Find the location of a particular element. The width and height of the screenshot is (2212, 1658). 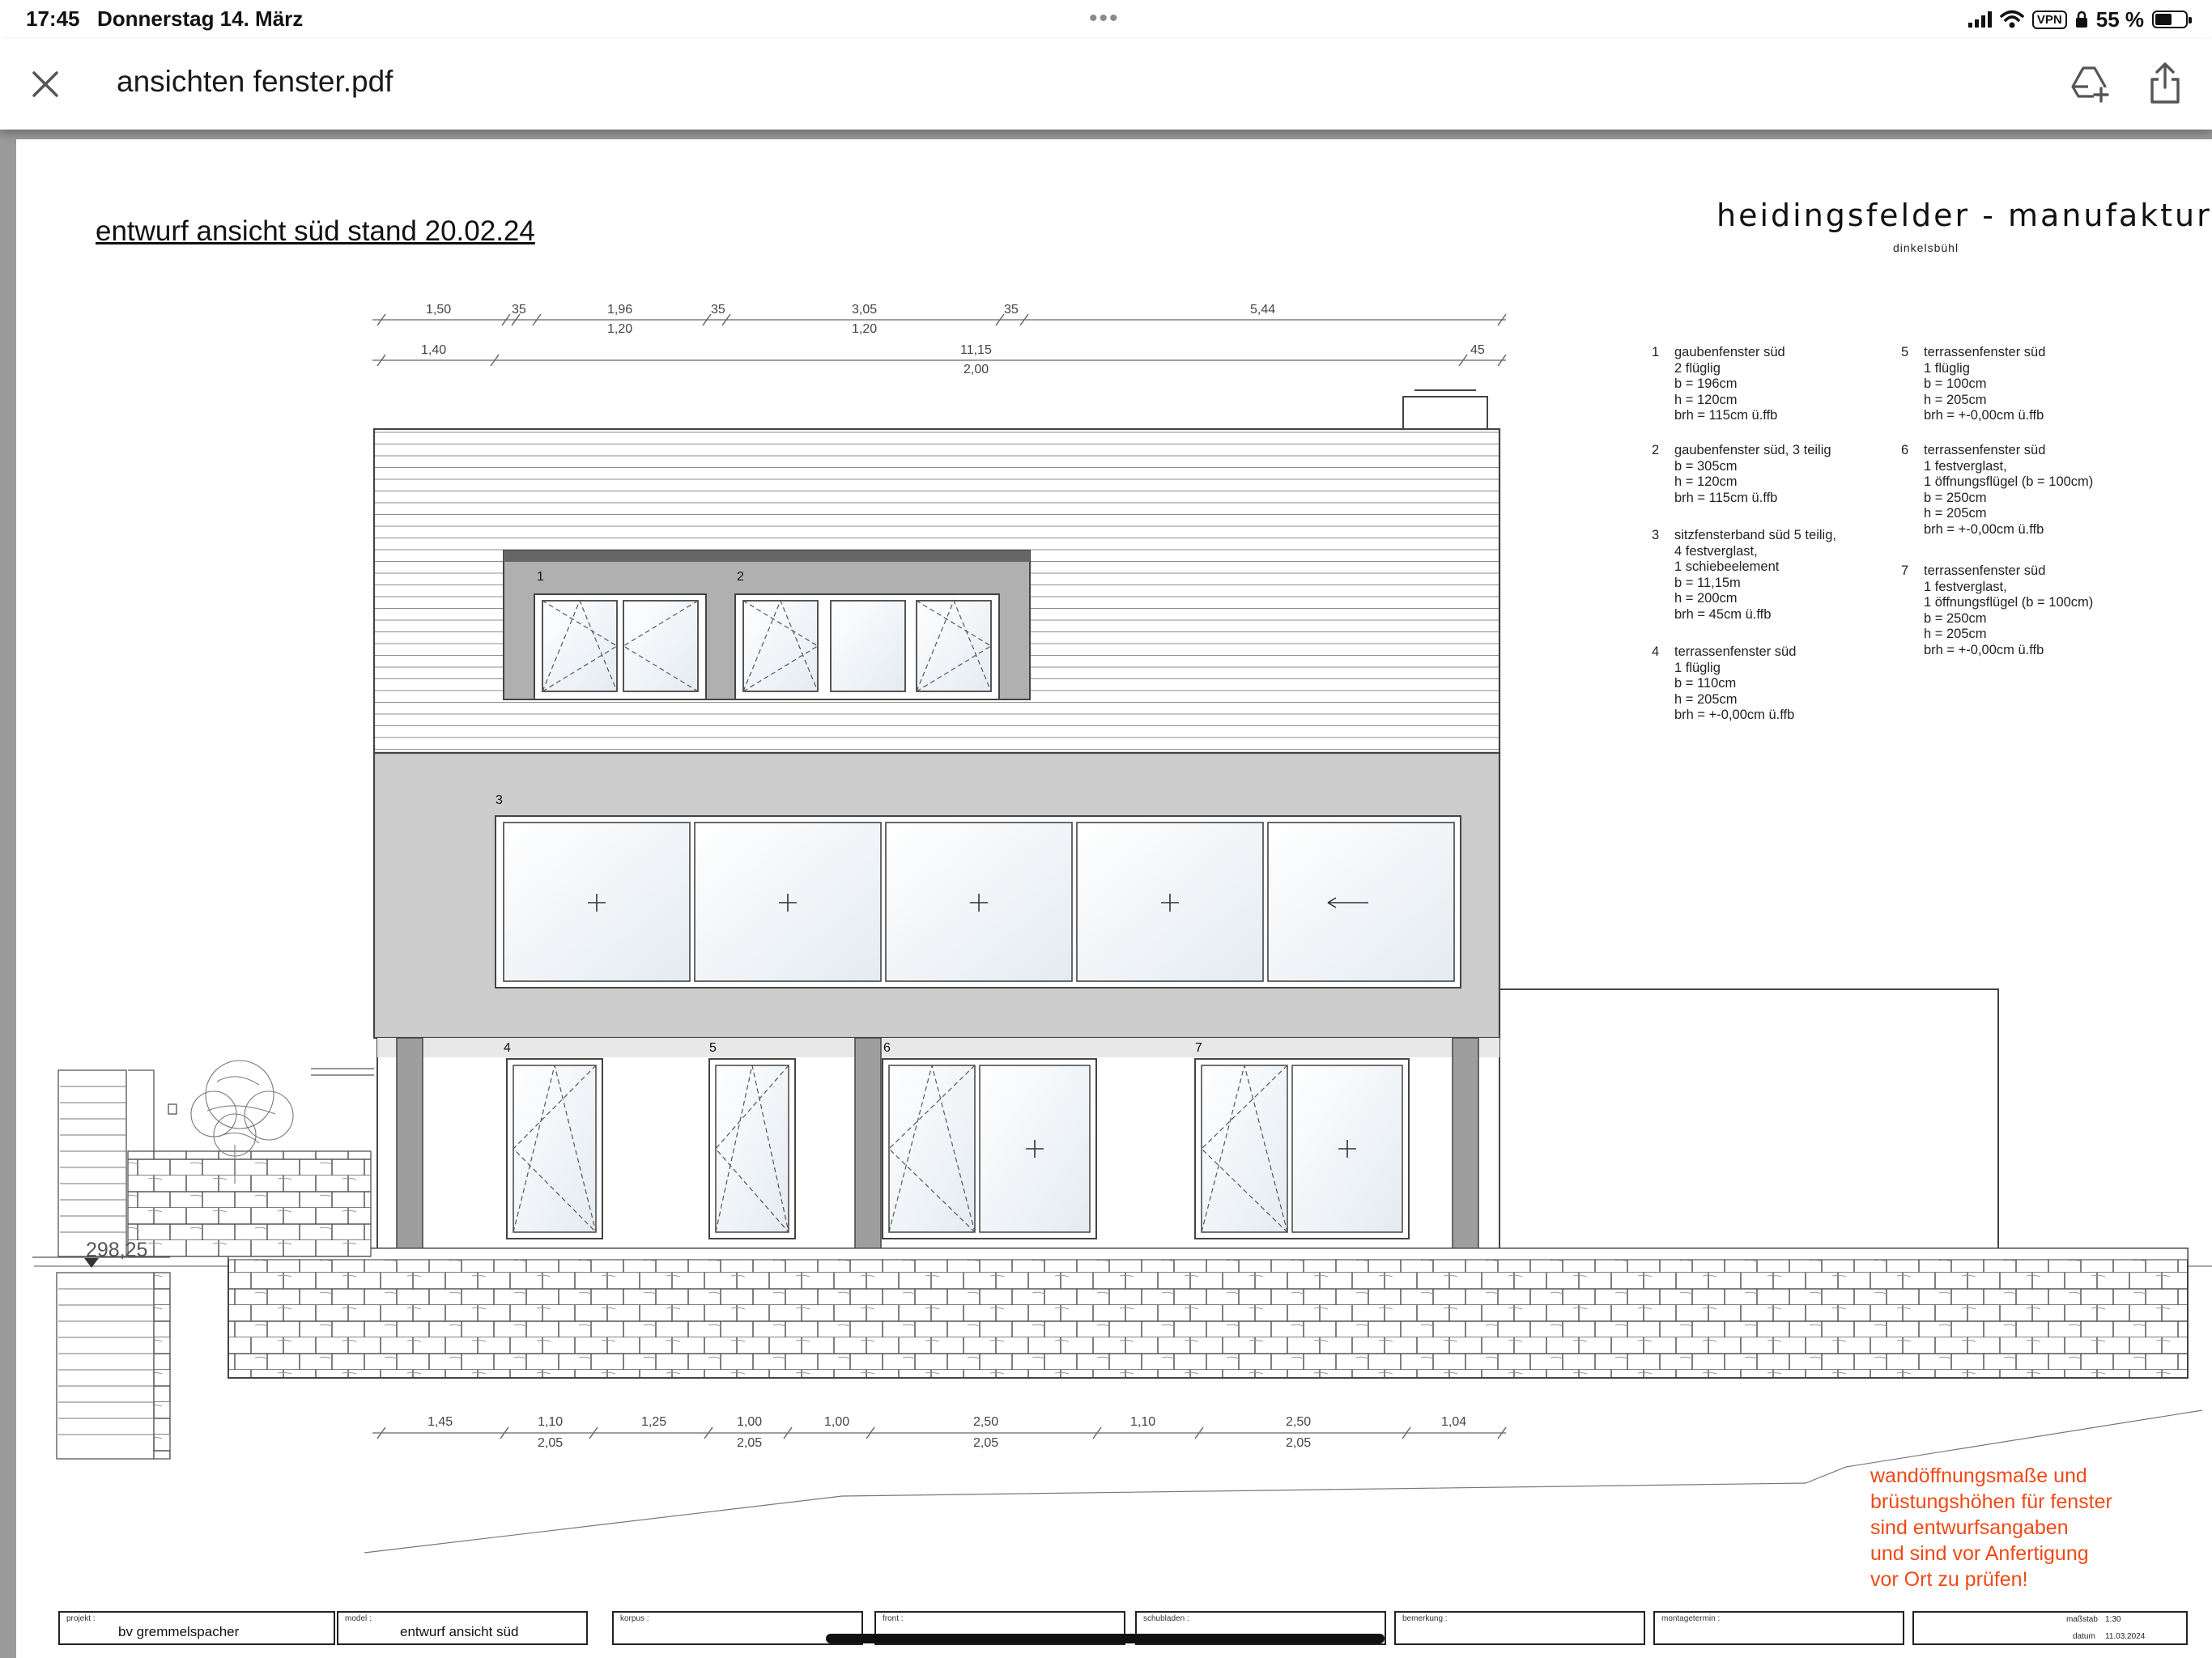

window-number-5: 5 is located at coordinates (713, 1048).